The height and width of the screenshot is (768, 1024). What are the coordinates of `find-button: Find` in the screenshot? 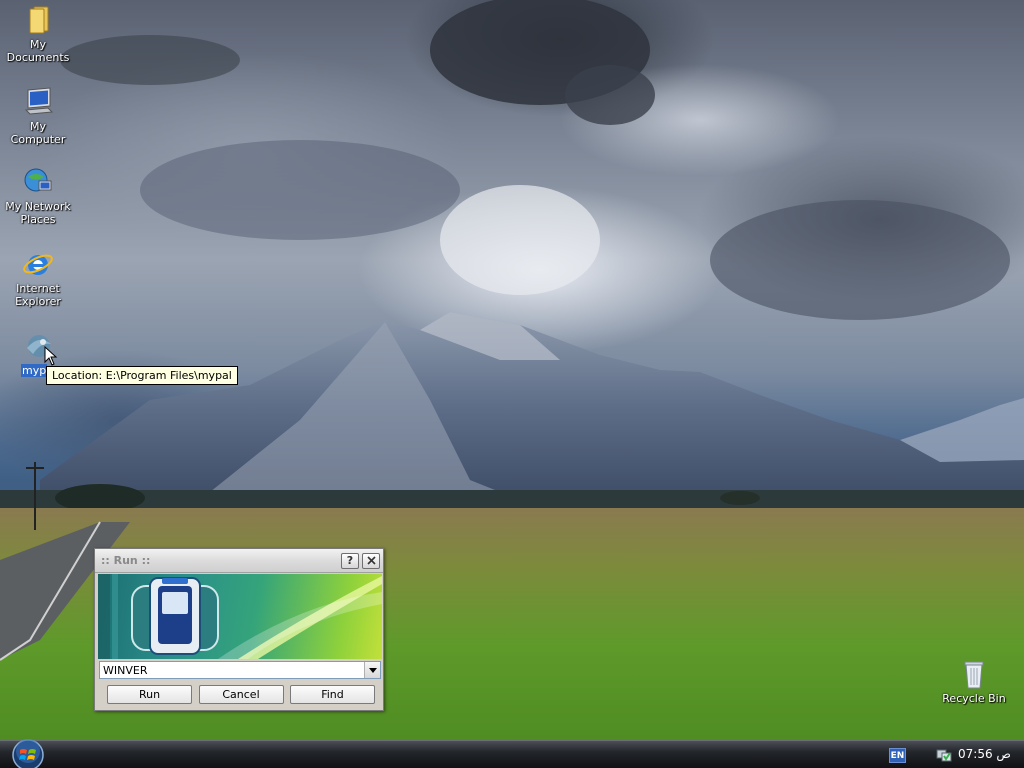 It's located at (332, 694).